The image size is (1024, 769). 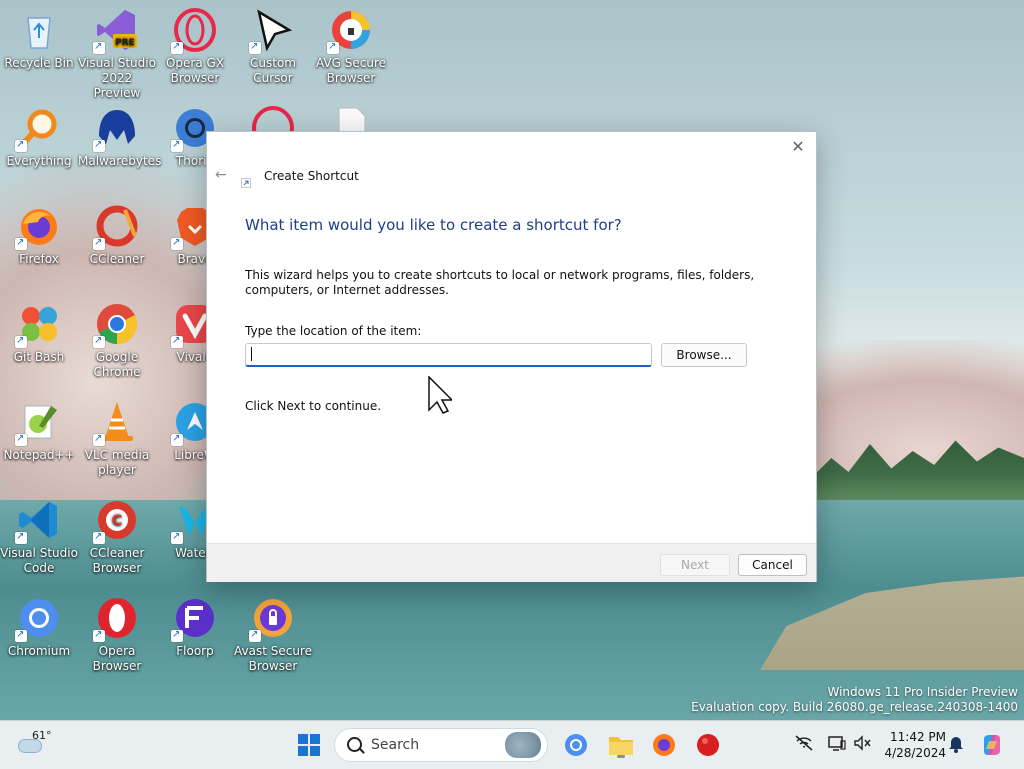 I want to click on desktop-icon-avg-secure-browser: AVG Secure Browser, so click(x=351, y=47).